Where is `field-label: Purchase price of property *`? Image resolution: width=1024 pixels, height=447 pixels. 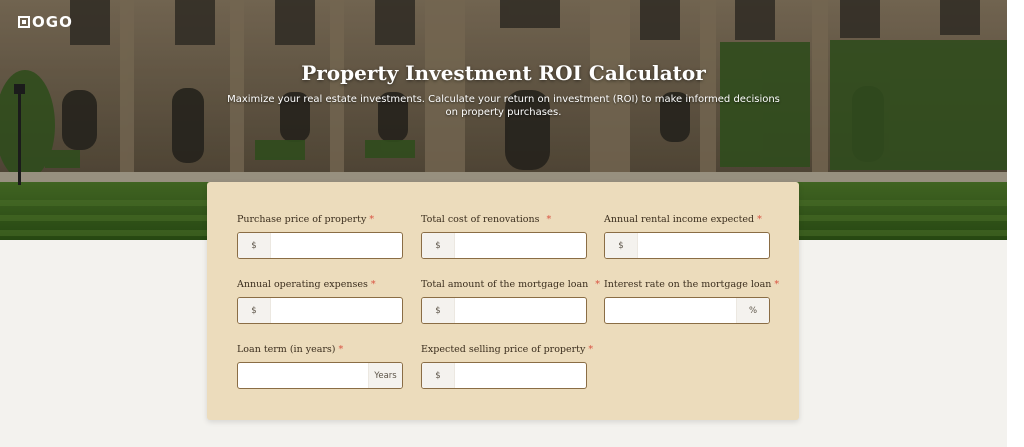
field-label: Purchase price of property * is located at coordinates (306, 219).